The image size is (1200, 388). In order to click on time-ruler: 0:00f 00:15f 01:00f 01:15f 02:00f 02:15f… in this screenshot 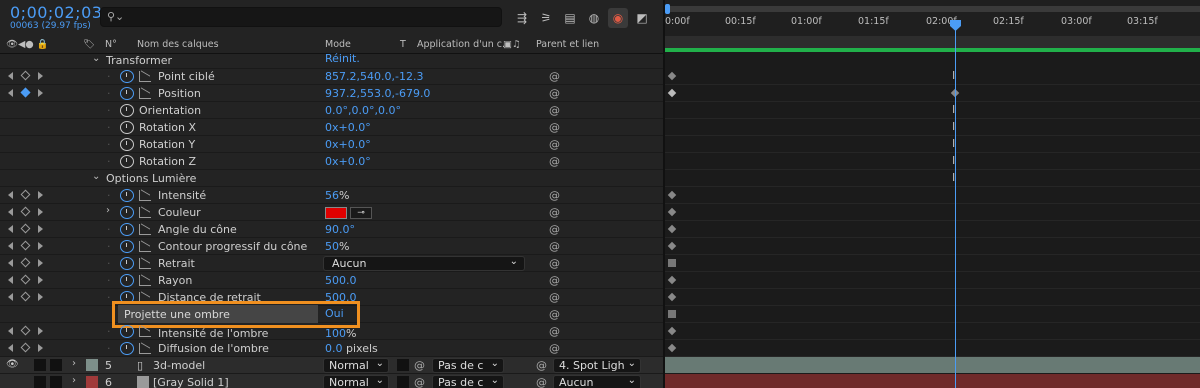, I will do `click(932, 18)`.